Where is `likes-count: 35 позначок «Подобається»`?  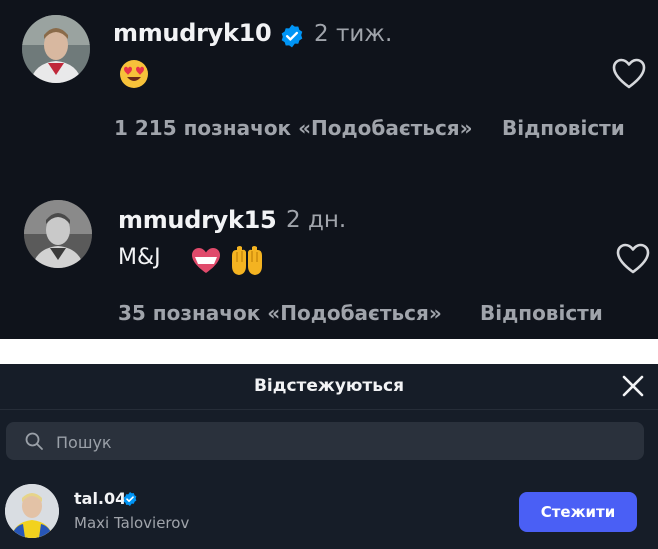
likes-count: 35 позначок «Подобається» is located at coordinates (280, 313).